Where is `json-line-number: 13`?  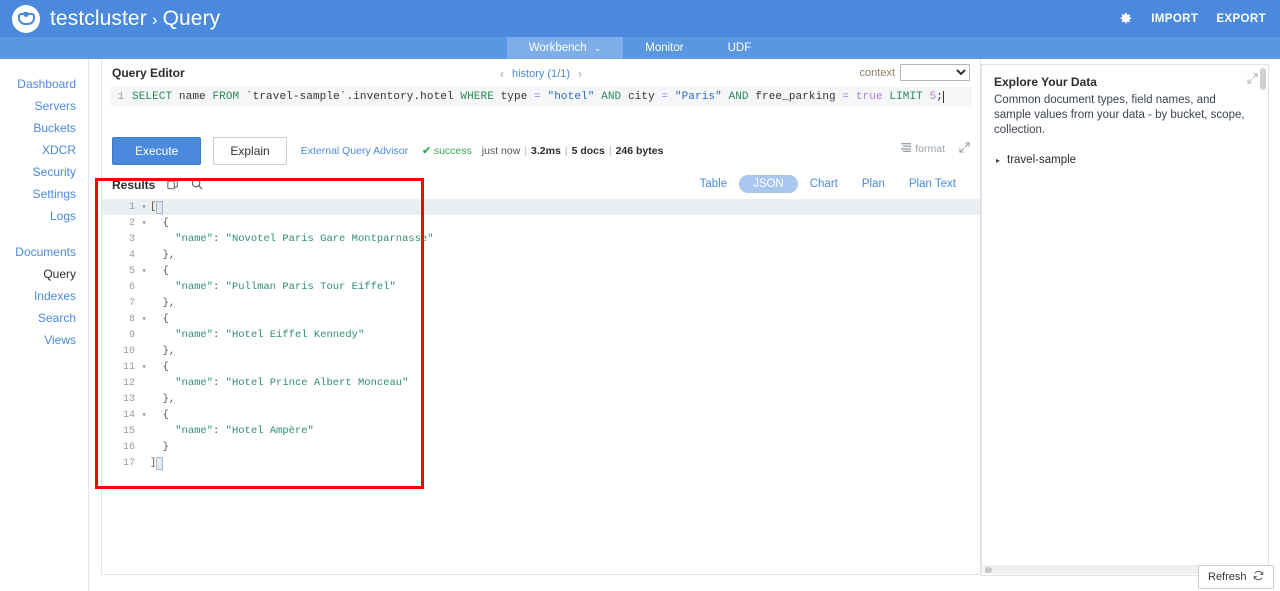 json-line-number: 13 is located at coordinates (128, 399).